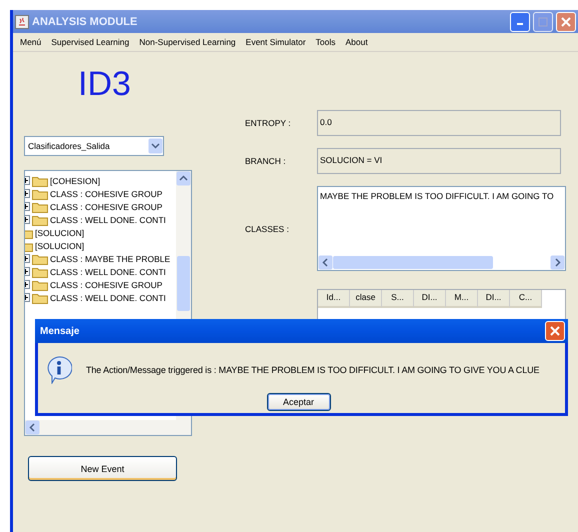 The width and height of the screenshot is (578, 532). I want to click on classifier-dropdown: Clasificadores_Salida, so click(94, 146).